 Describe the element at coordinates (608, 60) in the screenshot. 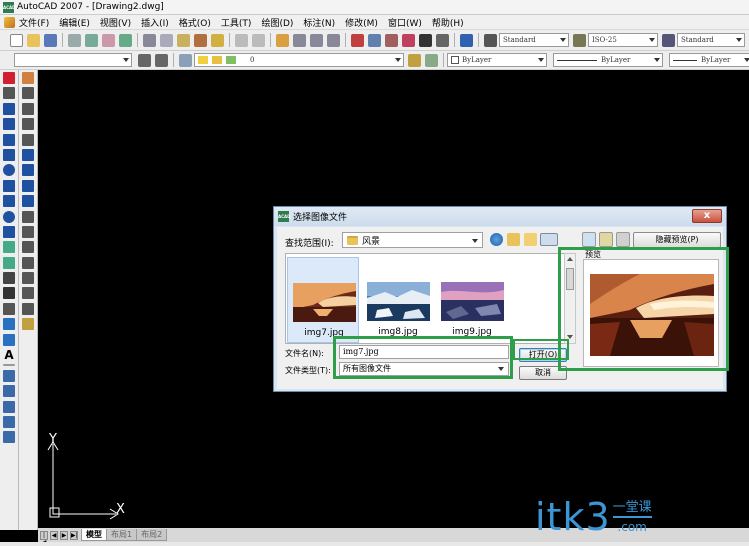

I see `linetype-select: ByLayer` at that location.